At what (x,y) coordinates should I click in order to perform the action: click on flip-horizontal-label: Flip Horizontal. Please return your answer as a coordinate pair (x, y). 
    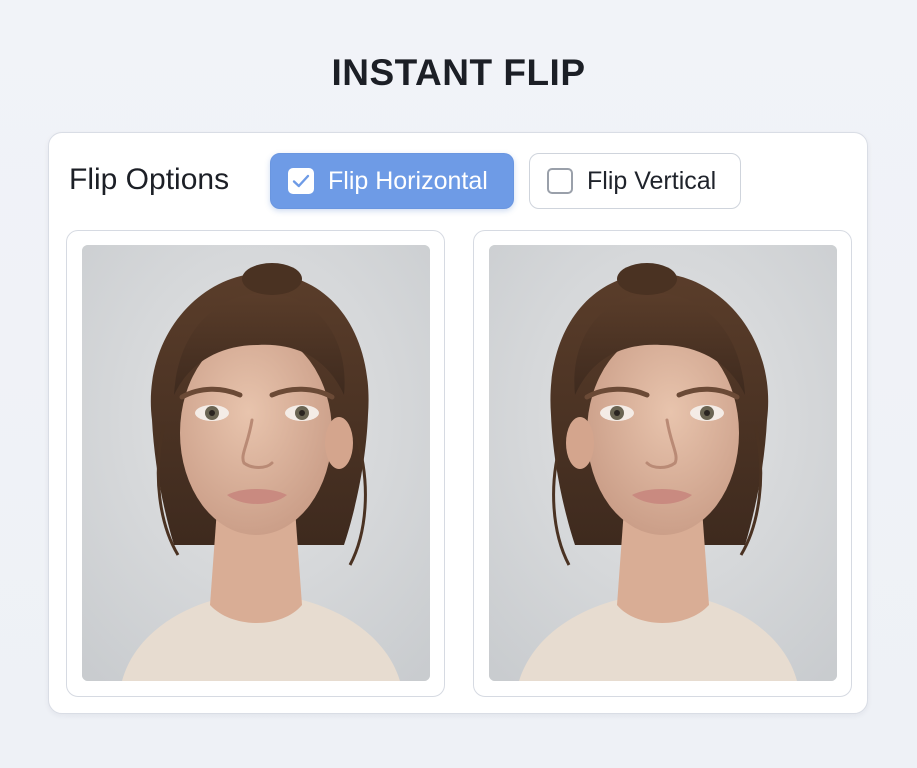
    Looking at the image, I should click on (408, 180).